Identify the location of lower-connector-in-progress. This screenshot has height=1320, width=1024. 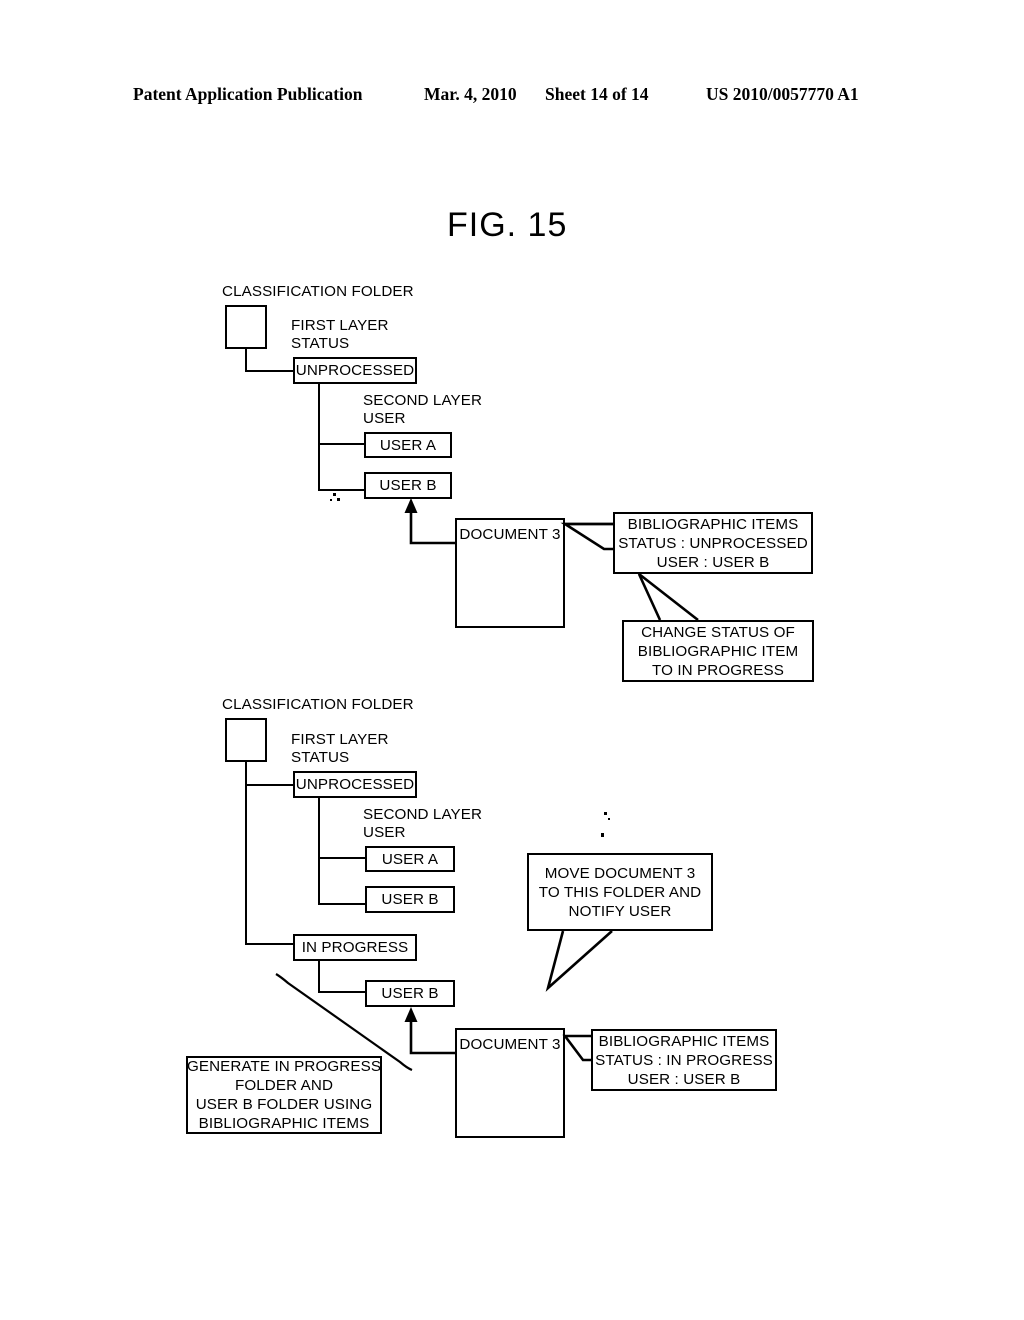
(269, 944).